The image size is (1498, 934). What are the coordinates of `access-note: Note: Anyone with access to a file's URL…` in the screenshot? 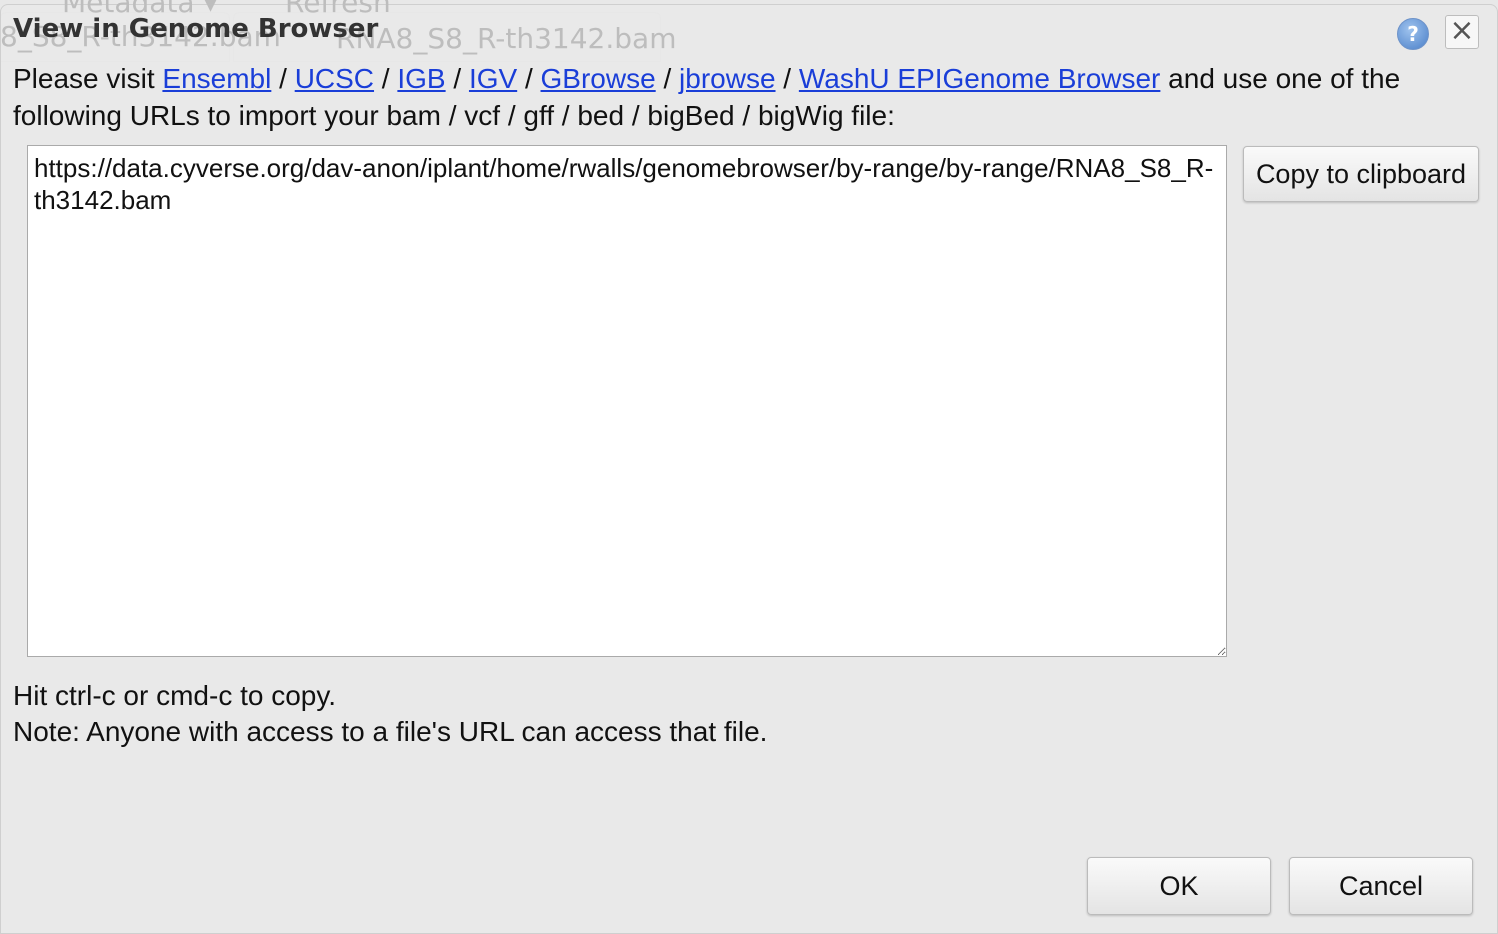 It's located at (390, 731).